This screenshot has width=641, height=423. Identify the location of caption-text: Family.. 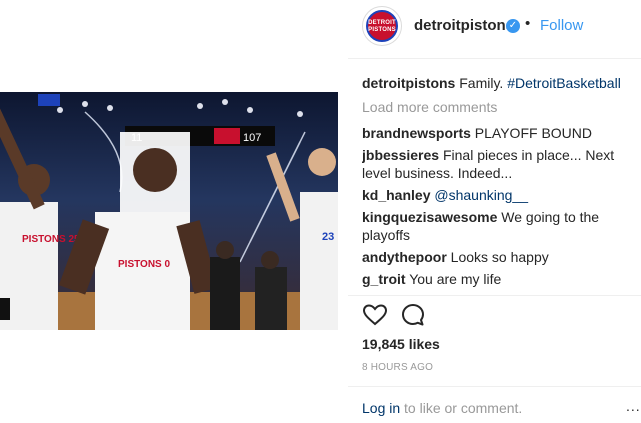
(481, 83).